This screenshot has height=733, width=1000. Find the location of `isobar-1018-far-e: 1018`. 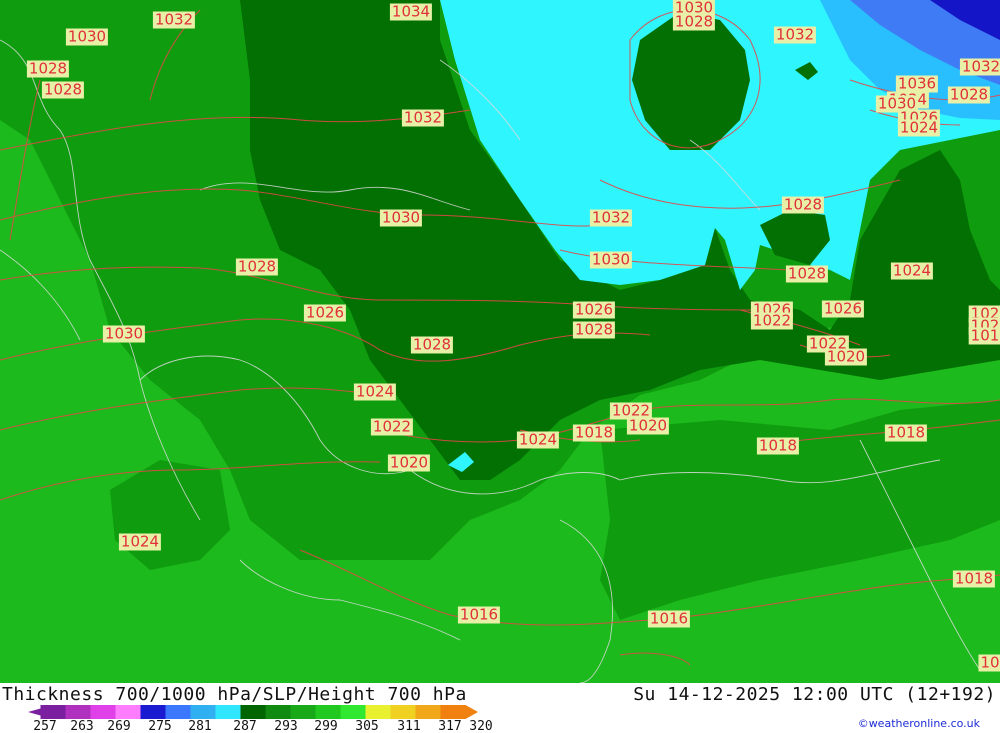

isobar-1018-far-e: 1018 is located at coordinates (974, 578).